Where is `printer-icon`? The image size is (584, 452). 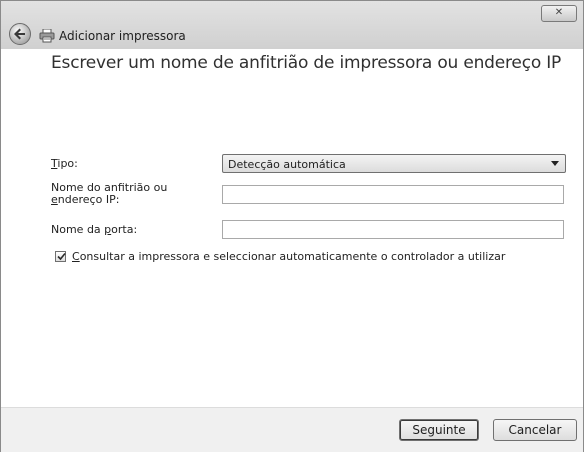 printer-icon is located at coordinates (47, 36).